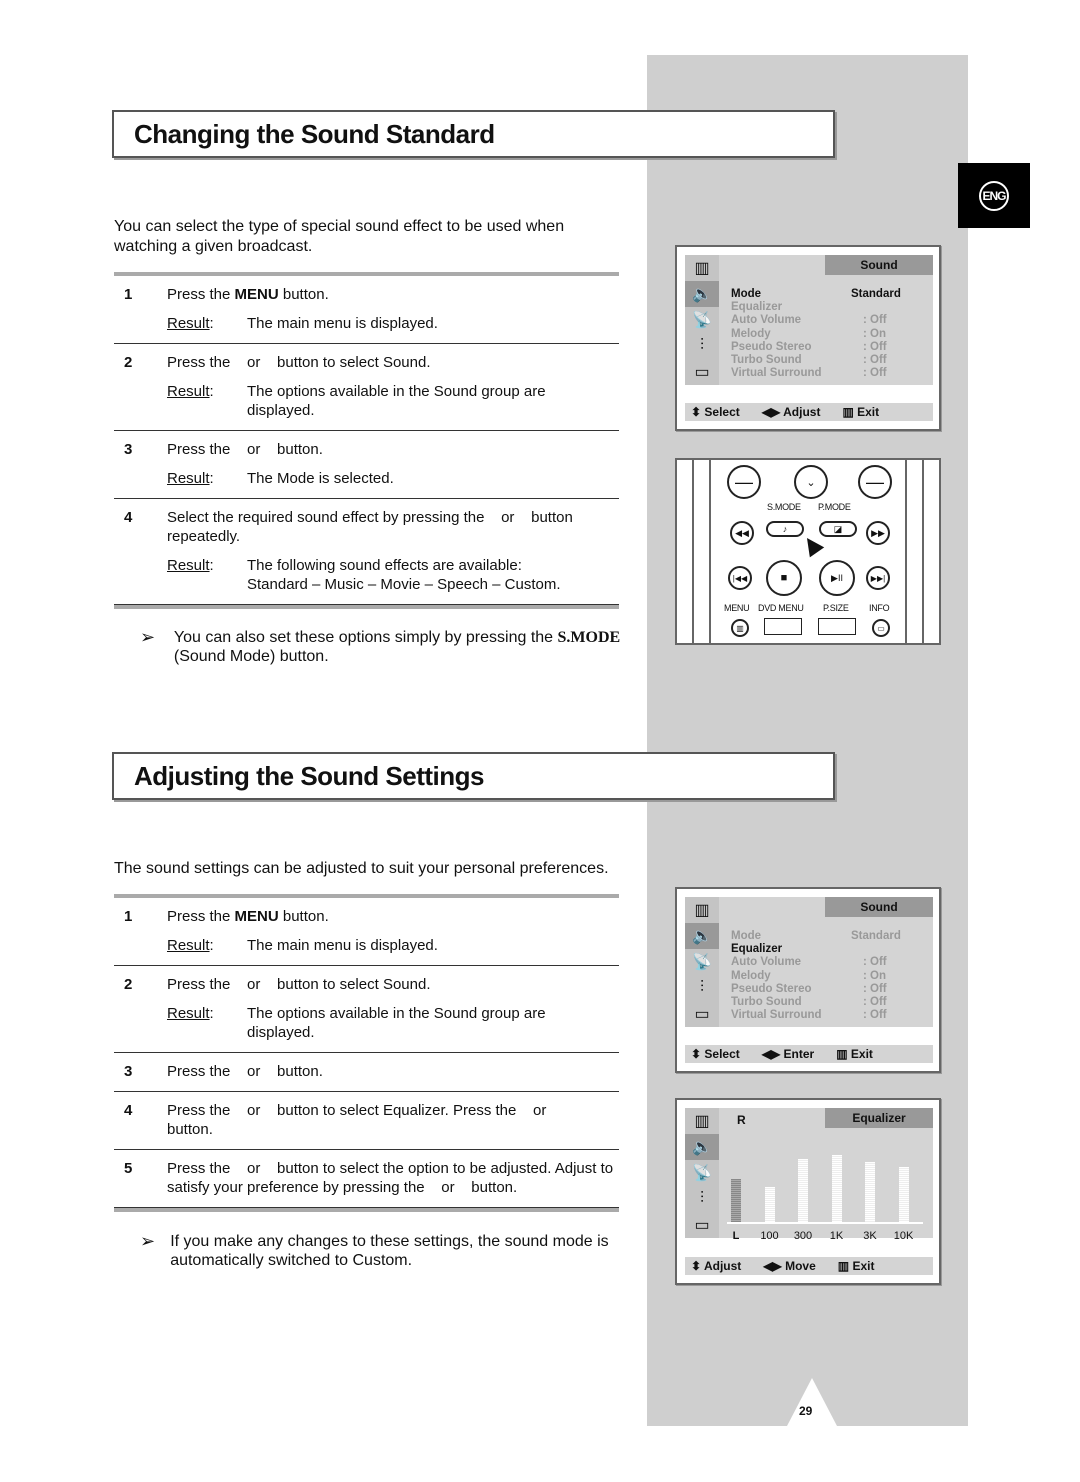 The height and width of the screenshot is (1482, 1080). Describe the element at coordinates (994, 195) in the screenshot. I see `eng-badge: ENG` at that location.